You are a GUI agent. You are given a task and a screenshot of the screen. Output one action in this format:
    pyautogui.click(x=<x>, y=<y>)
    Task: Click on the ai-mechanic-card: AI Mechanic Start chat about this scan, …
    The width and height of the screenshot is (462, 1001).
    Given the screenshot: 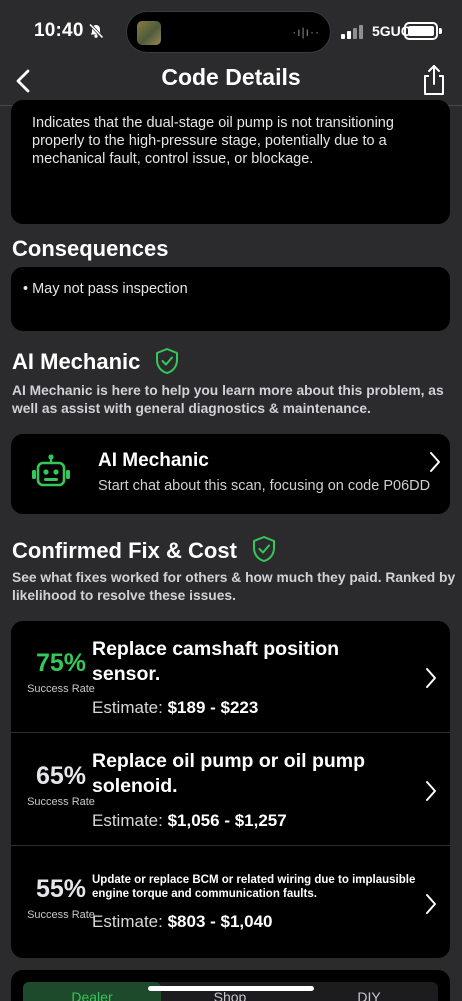 What is the action you would take?
    pyautogui.click(x=230, y=474)
    